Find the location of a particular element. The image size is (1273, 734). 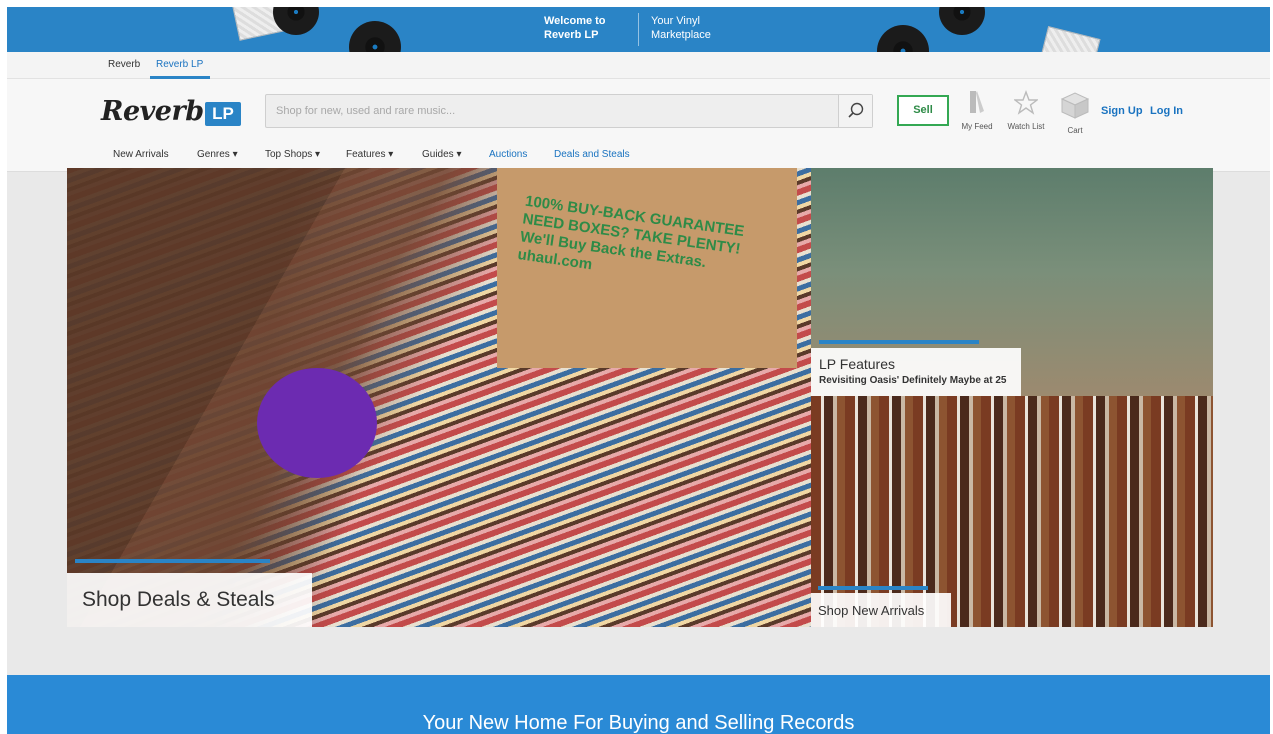

banner-divider is located at coordinates (638, 29).